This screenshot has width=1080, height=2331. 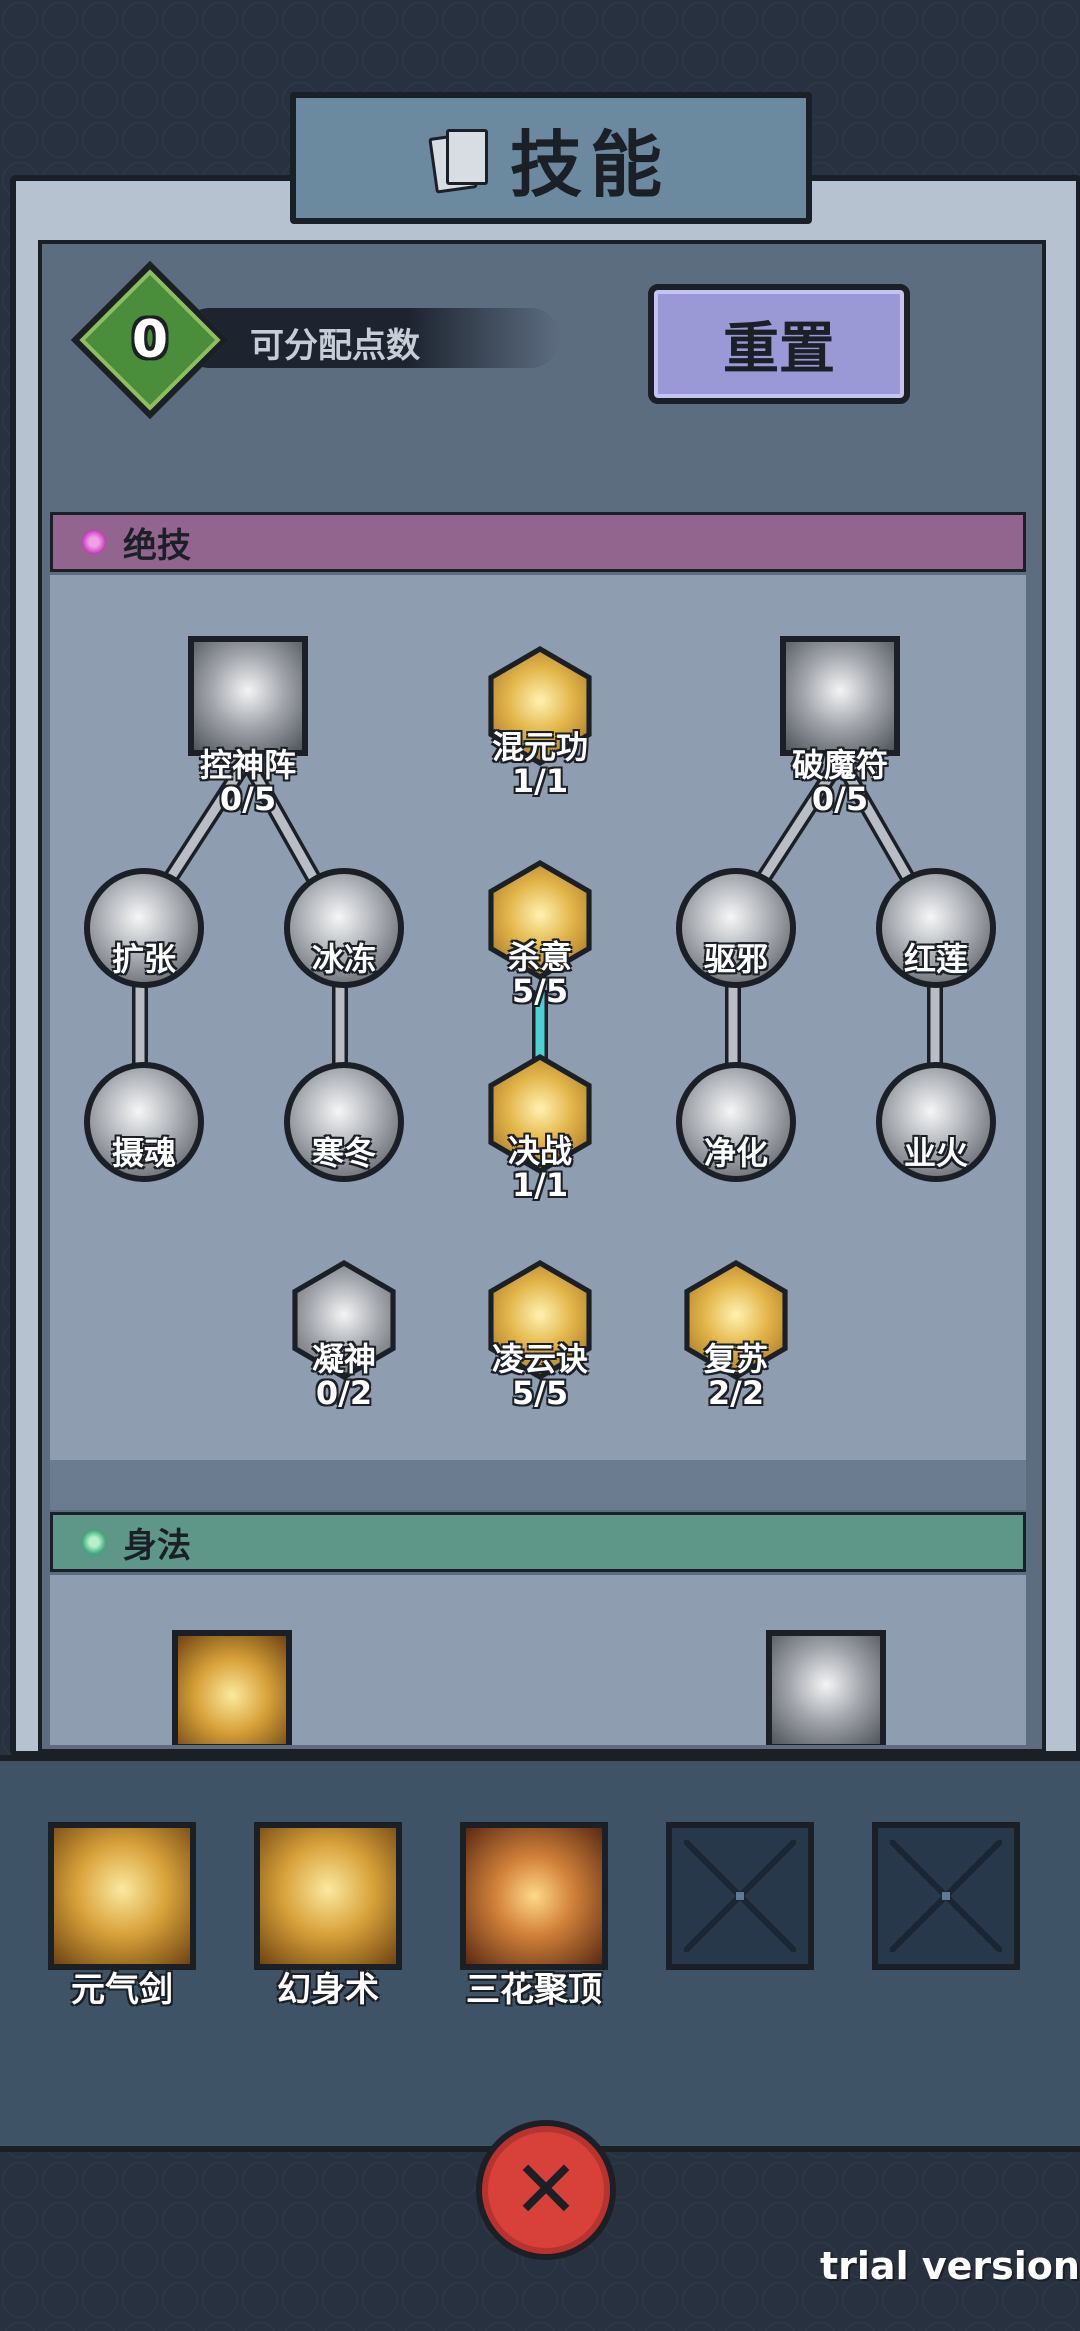 I want to click on section-movement-header: 身法, so click(x=538, y=1542).